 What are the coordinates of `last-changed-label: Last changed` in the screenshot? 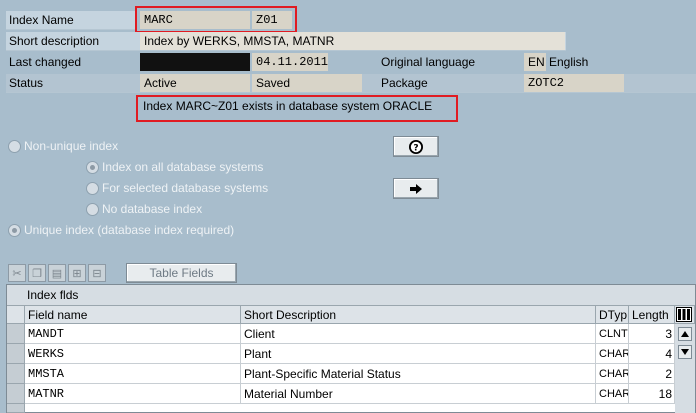 It's located at (45, 62).